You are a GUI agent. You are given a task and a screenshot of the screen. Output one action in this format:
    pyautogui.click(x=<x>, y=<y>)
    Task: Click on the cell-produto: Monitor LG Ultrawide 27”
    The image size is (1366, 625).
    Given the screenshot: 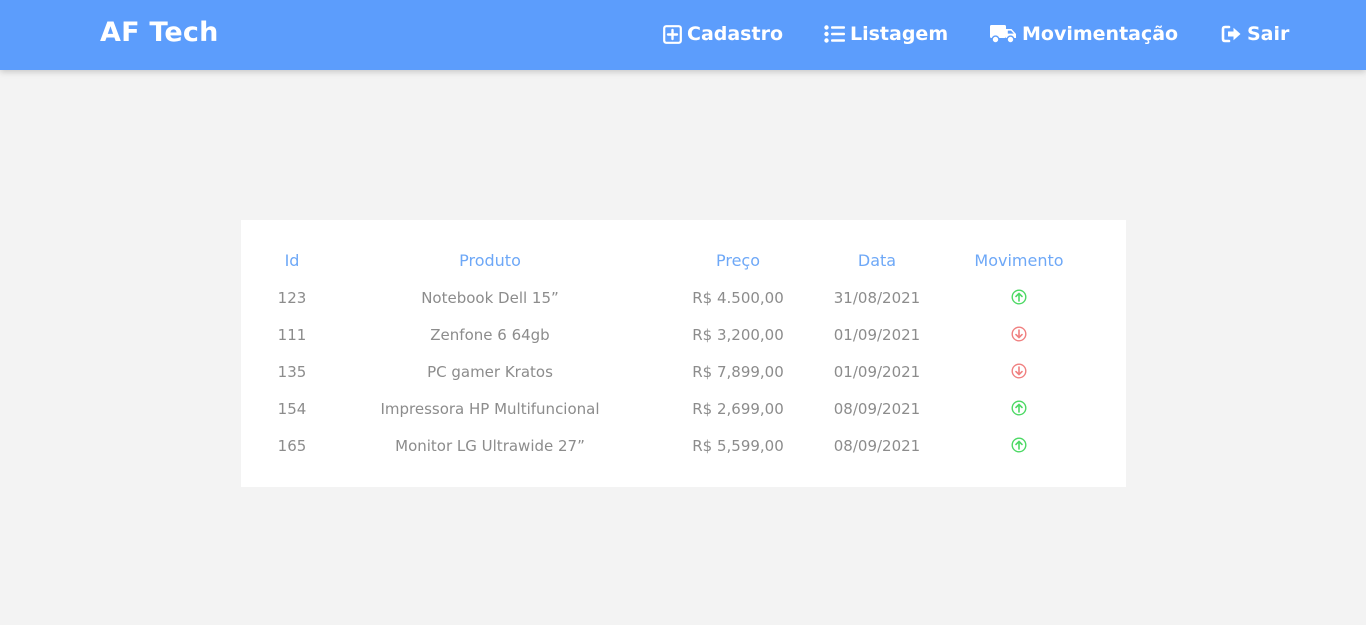 What is the action you would take?
    pyautogui.click(x=490, y=446)
    